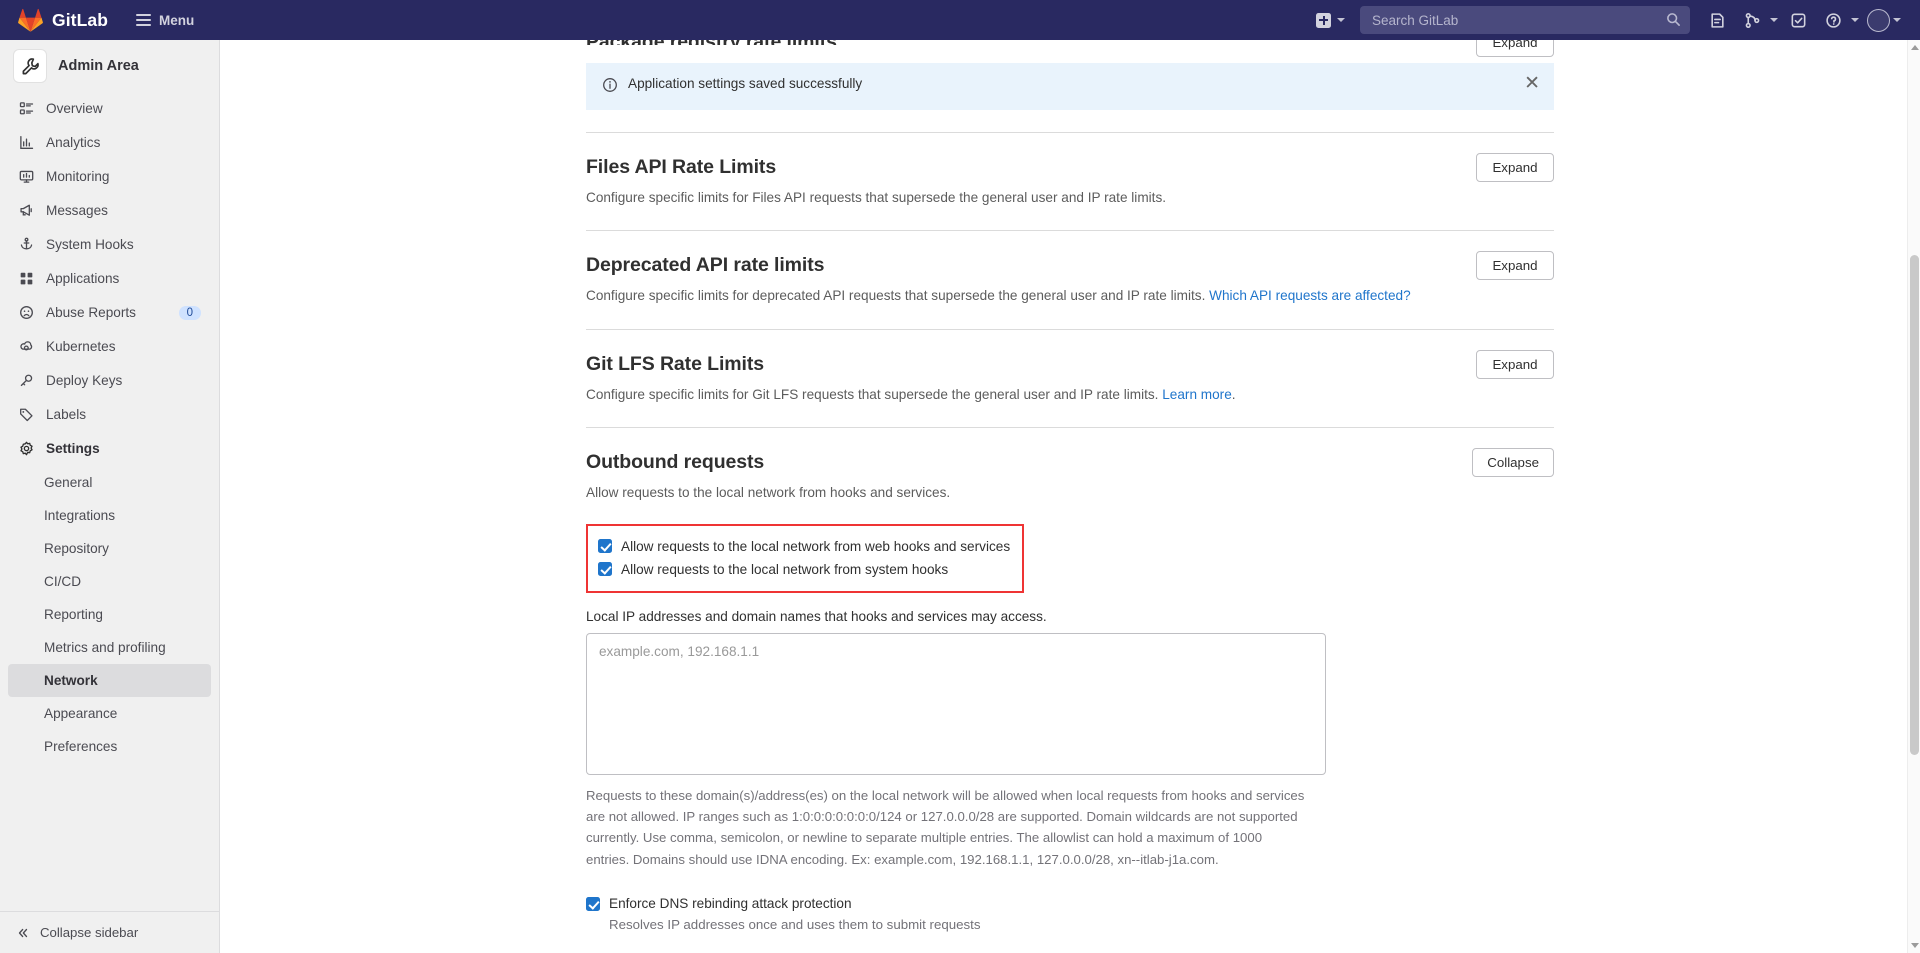 Image resolution: width=1920 pixels, height=953 pixels. Describe the element at coordinates (1717, 20) in the screenshot. I see `issues-icon` at that location.